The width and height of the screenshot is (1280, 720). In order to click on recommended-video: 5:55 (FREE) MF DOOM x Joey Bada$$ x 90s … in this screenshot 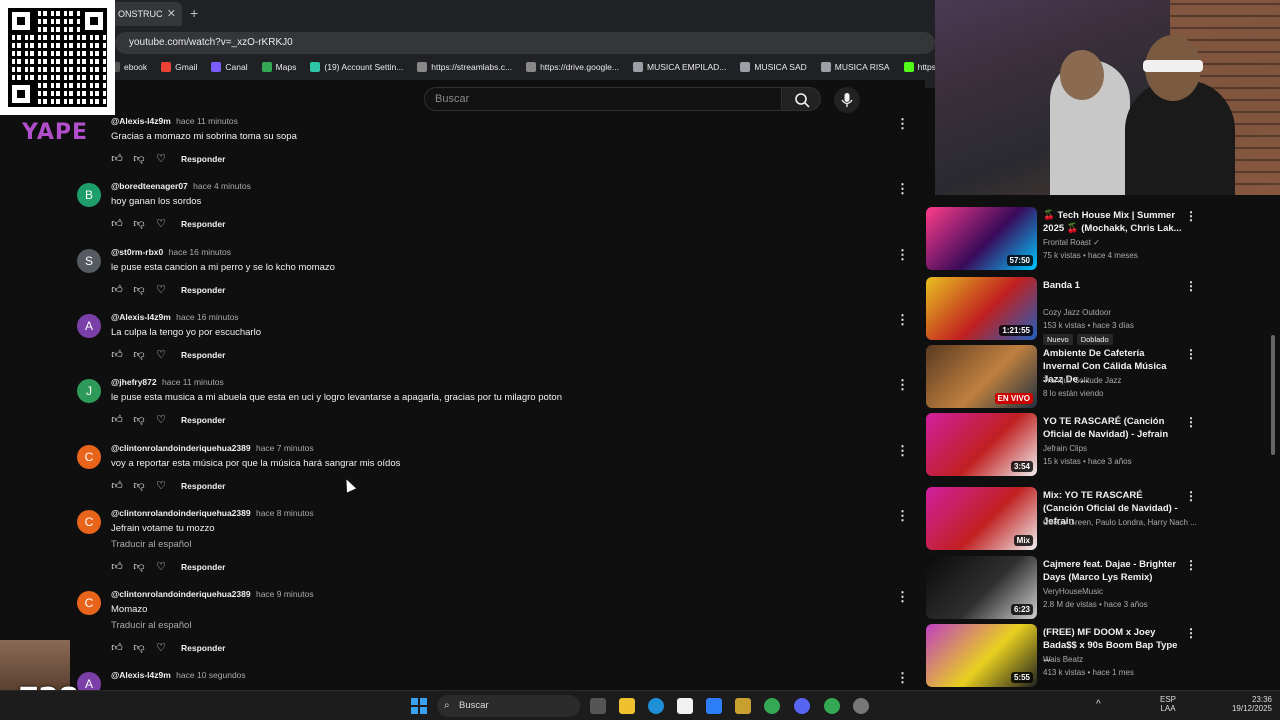, I will do `click(1097, 657)`.